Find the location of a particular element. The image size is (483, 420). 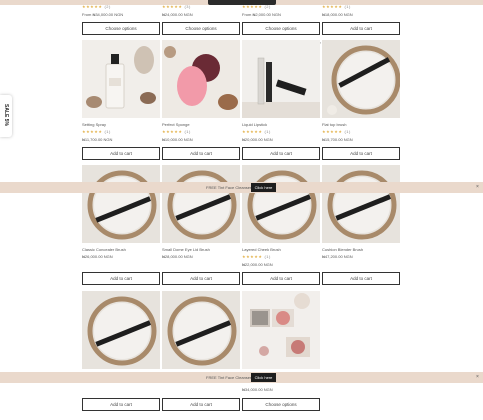

side-tab-label: SALE 5% is located at coordinates (6, 115).